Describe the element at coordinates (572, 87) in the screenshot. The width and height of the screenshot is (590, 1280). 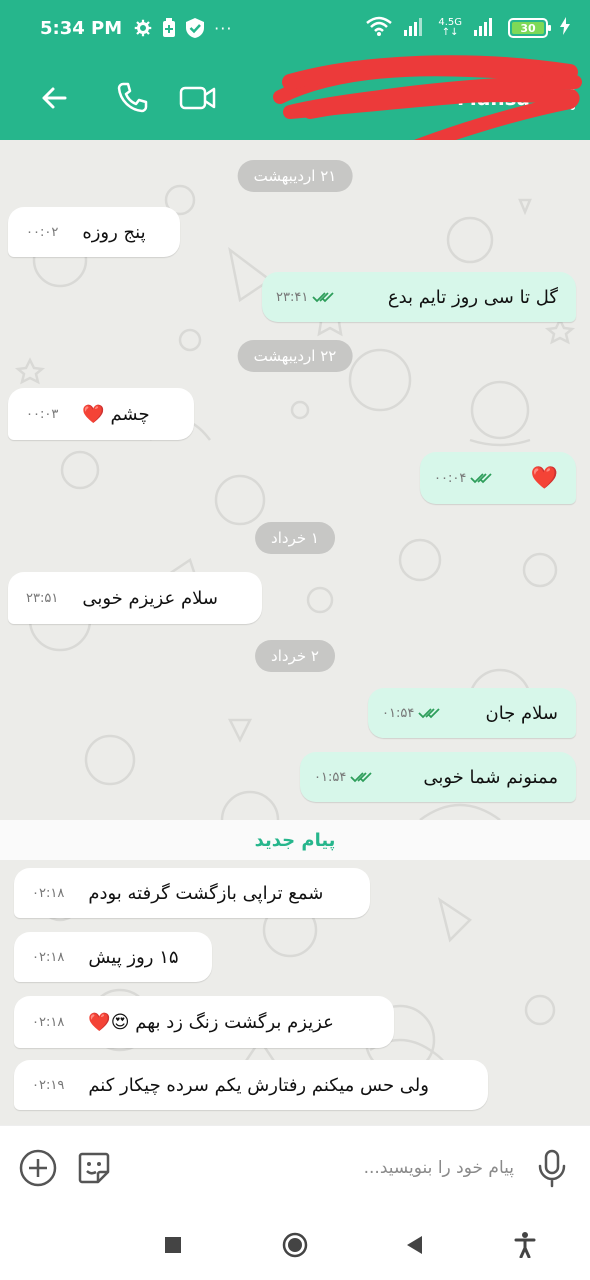
I see `more-vertical-icon` at that location.